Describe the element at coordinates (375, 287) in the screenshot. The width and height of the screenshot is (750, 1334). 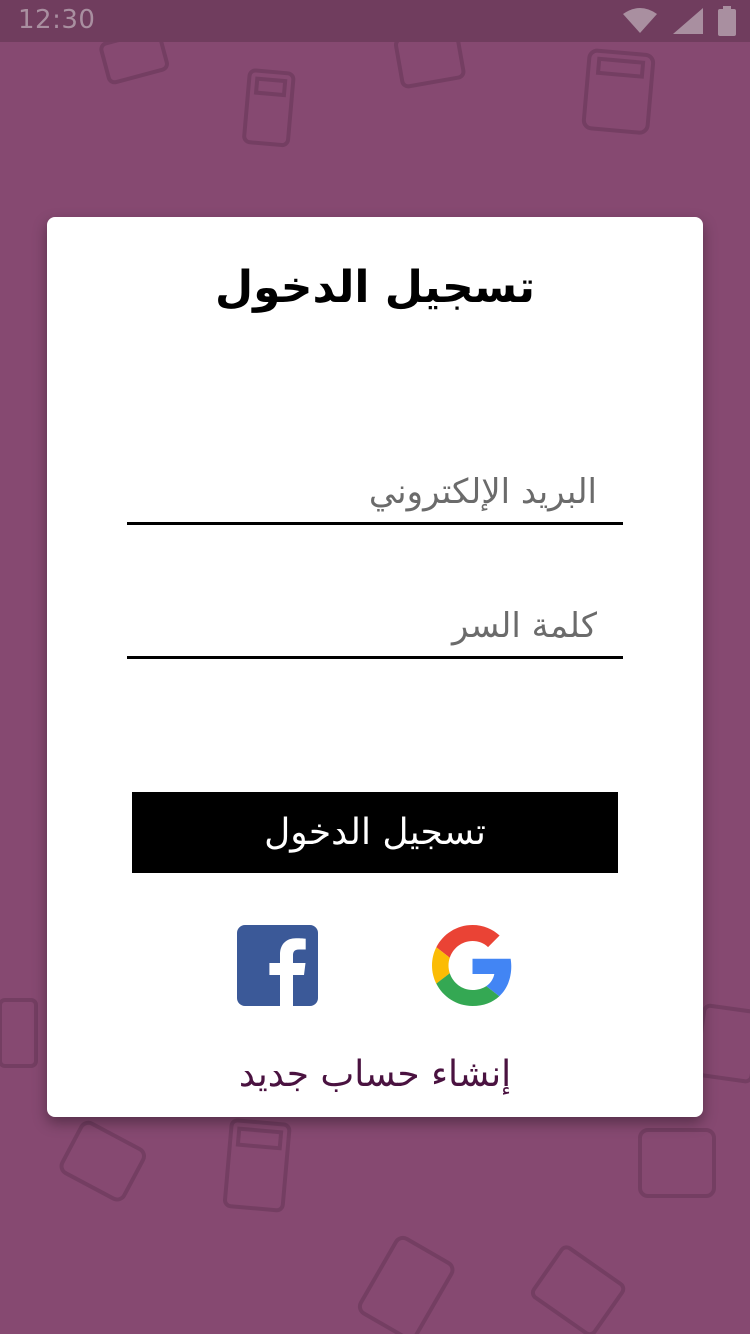
I see `page-title: تسجيل الدخول` at that location.